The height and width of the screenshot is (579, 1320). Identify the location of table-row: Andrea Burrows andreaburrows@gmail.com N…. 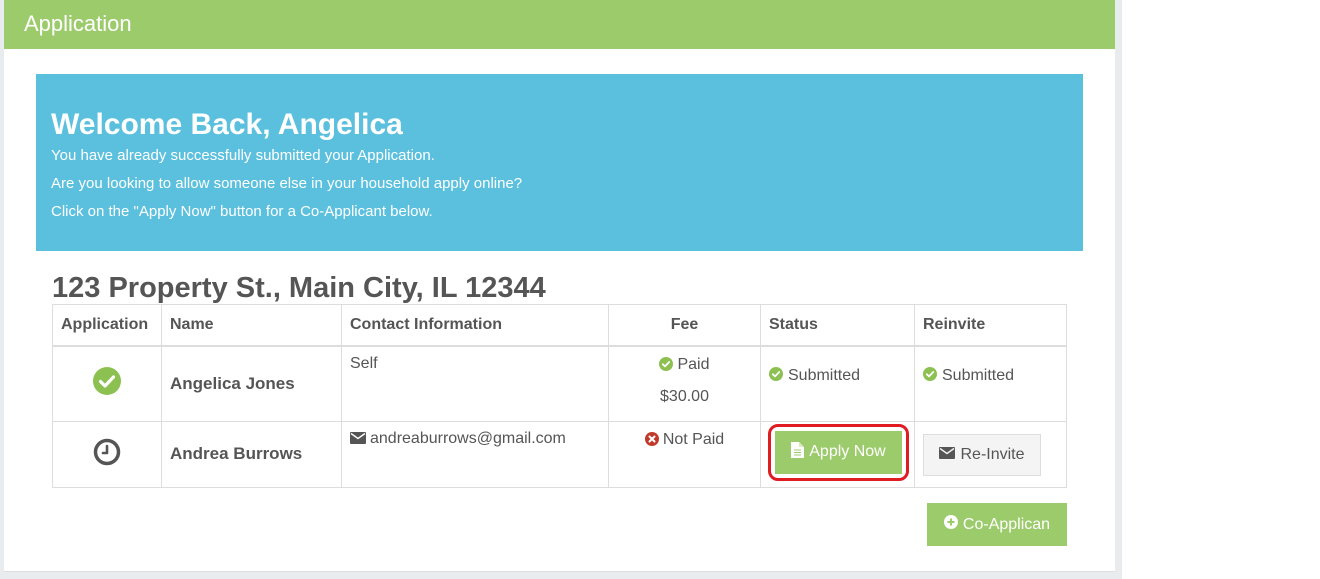
(559, 454).